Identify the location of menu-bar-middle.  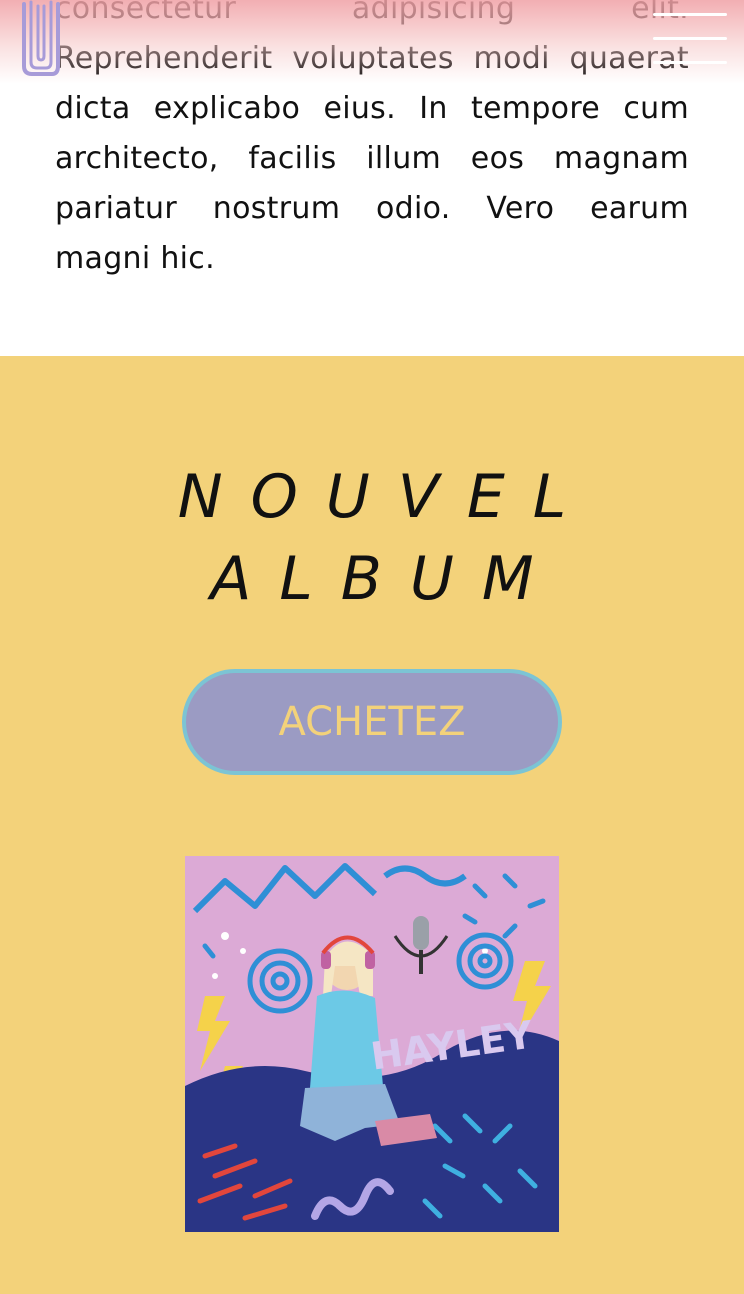
(690, 38).